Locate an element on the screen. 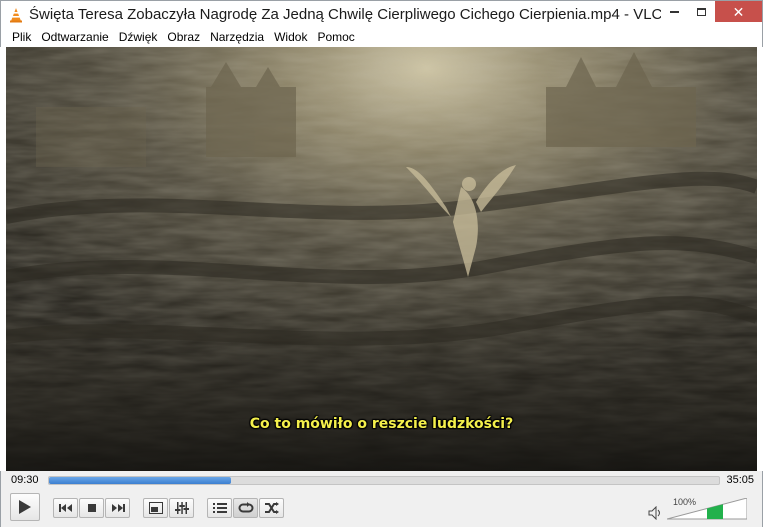 The image size is (763, 527). minimize-icon is located at coordinates (674, 11).